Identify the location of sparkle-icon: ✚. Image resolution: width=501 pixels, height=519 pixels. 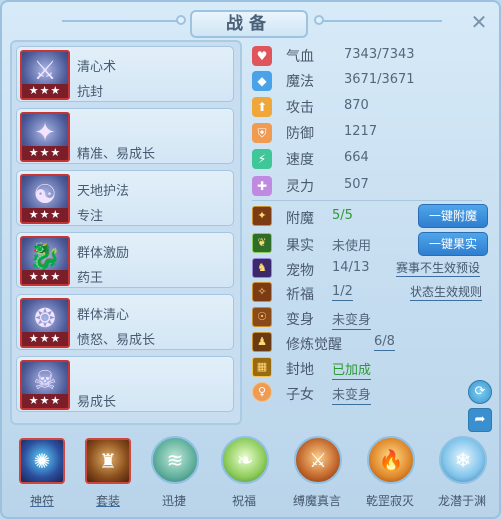
(262, 186).